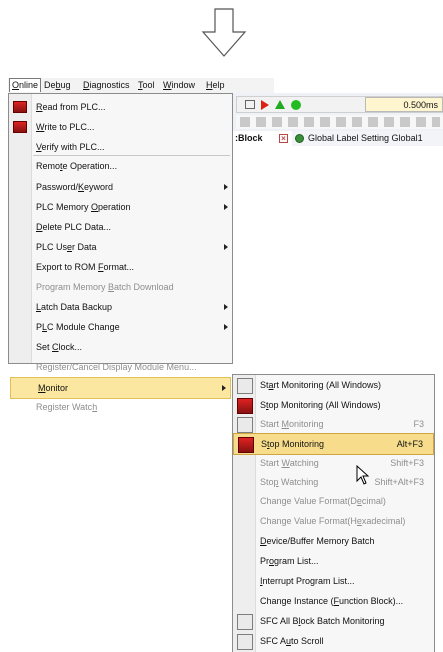 The width and height of the screenshot is (443, 652). I want to click on menu-online: Online, so click(25, 85).